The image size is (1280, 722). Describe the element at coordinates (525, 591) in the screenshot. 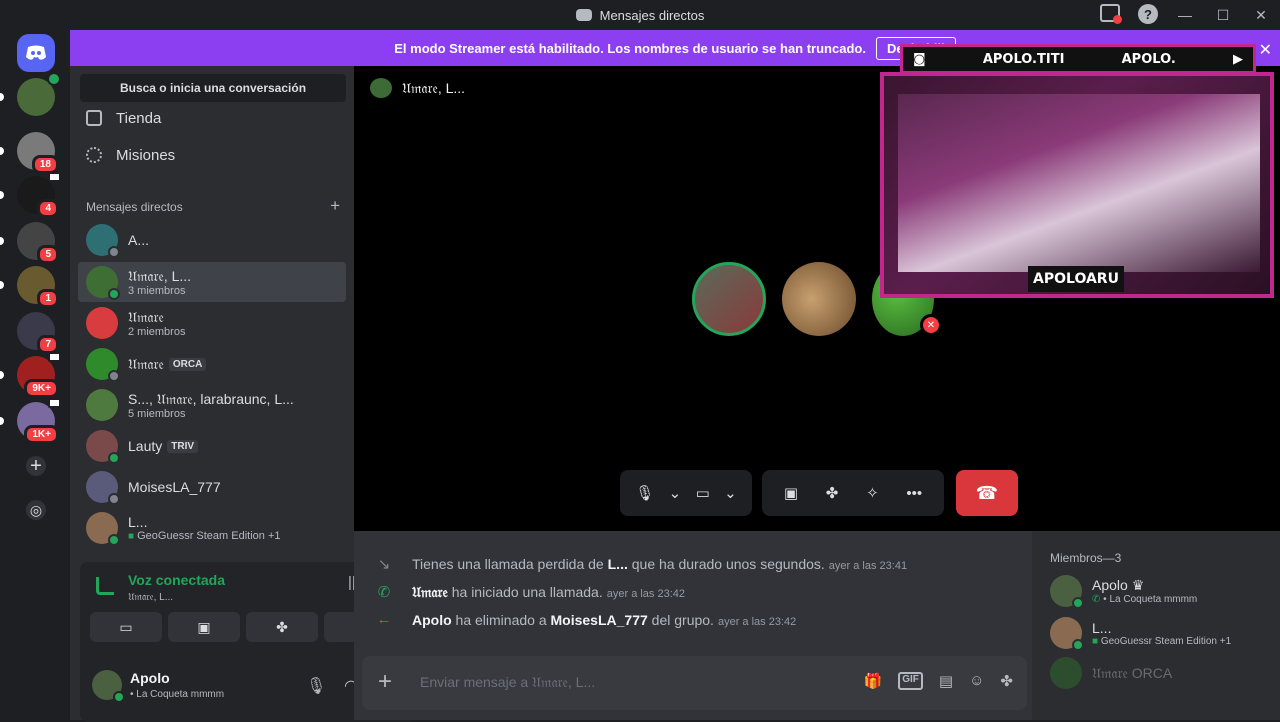

I see `msg-text: ha iniciado una llamada.` at that location.